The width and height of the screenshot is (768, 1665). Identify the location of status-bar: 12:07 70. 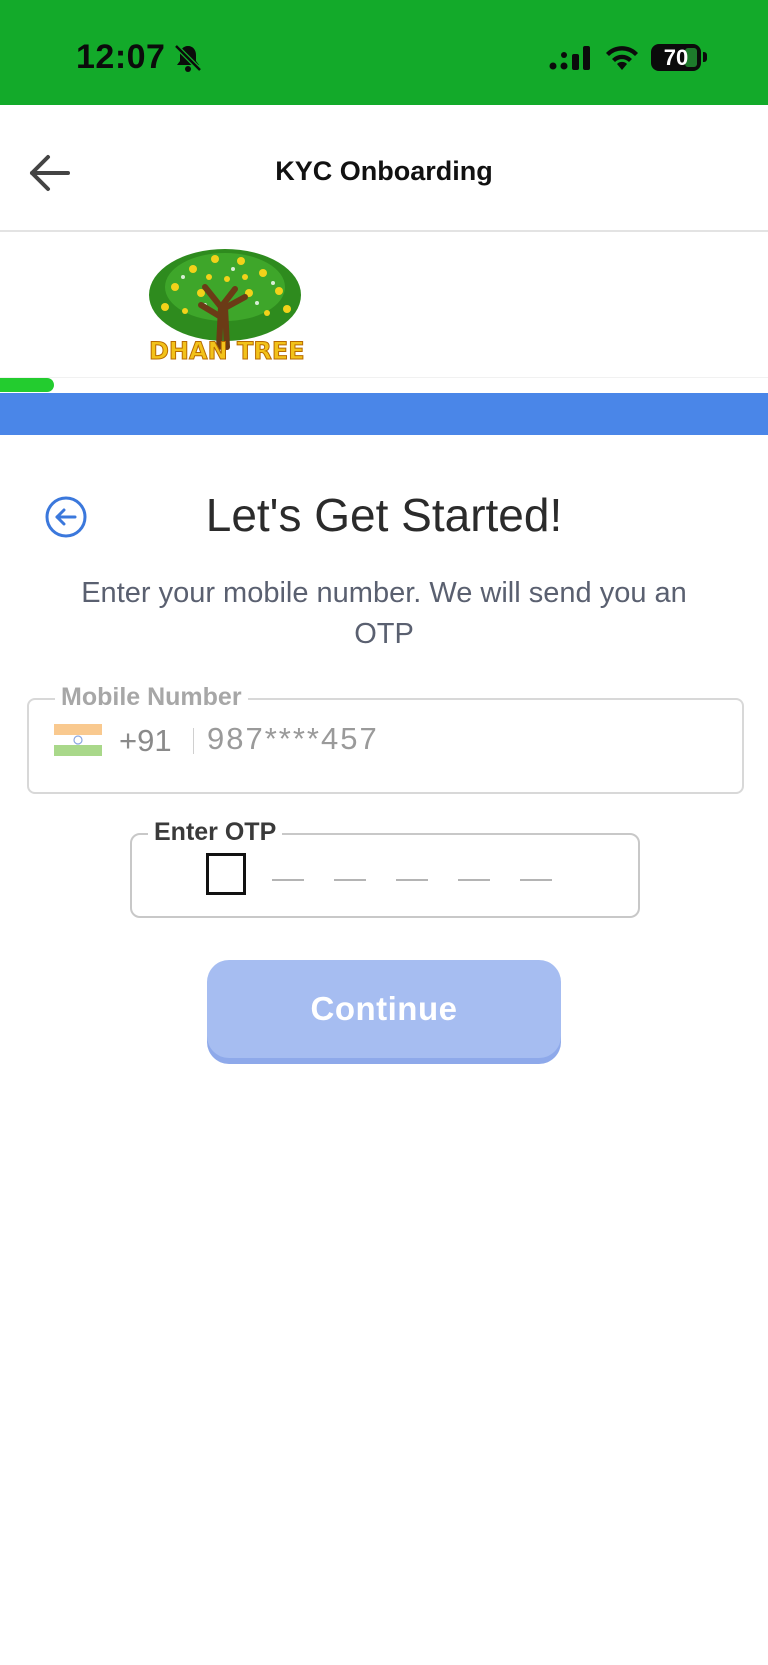
(384, 52).